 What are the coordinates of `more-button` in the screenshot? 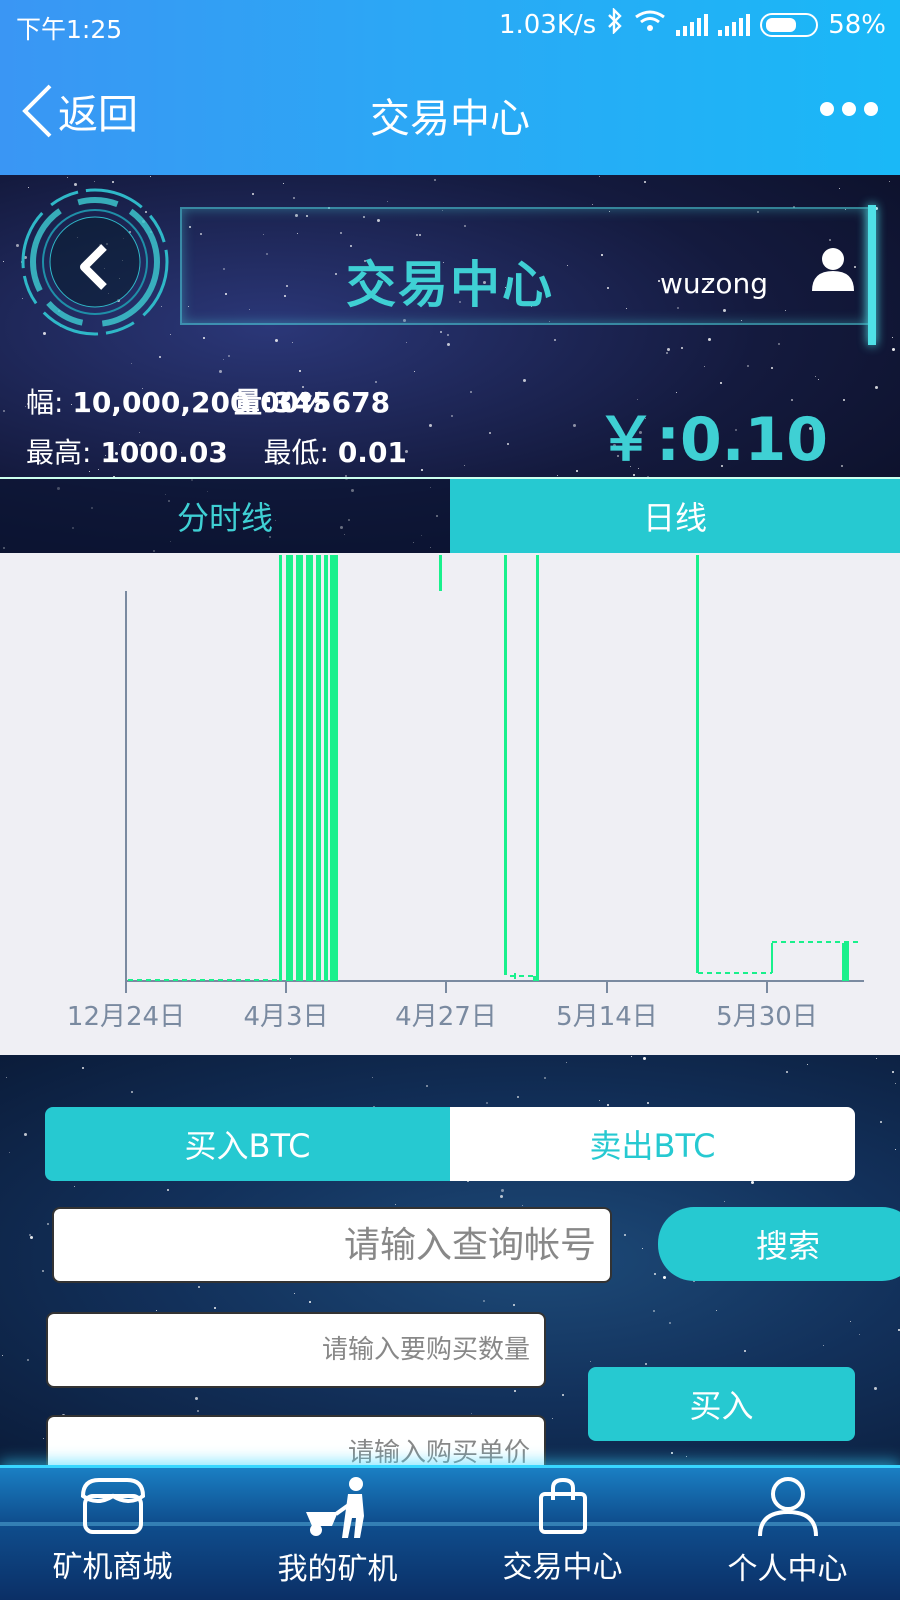 It's located at (849, 109).